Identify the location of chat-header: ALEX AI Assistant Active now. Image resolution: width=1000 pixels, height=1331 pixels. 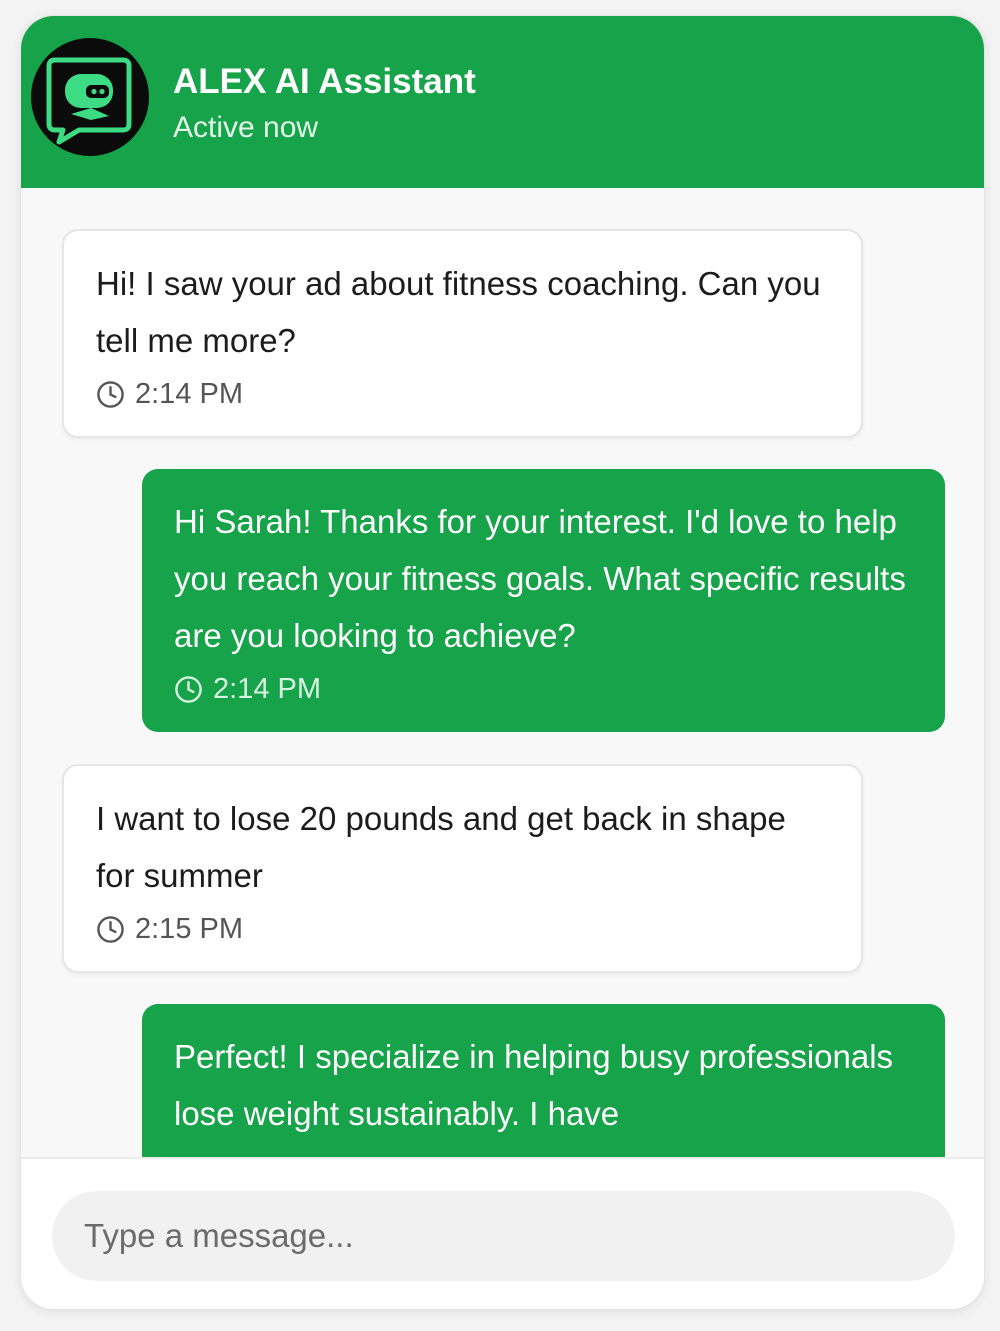
(502, 102).